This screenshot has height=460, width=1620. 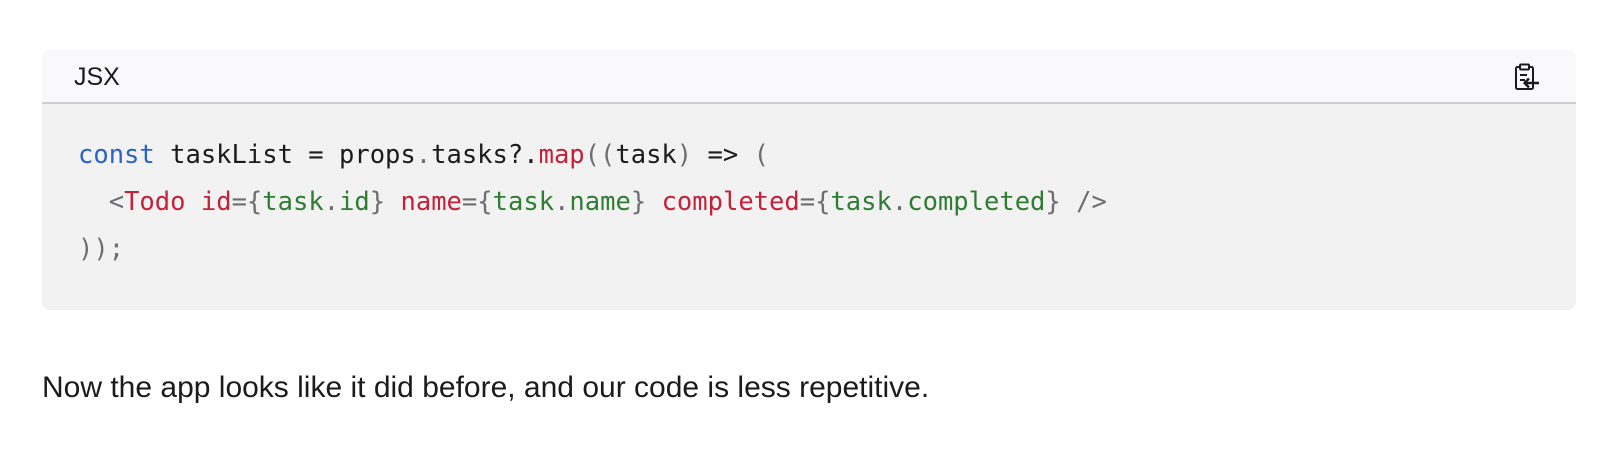 What do you see at coordinates (561, 155) in the screenshot?
I see `code-token: map` at bounding box center [561, 155].